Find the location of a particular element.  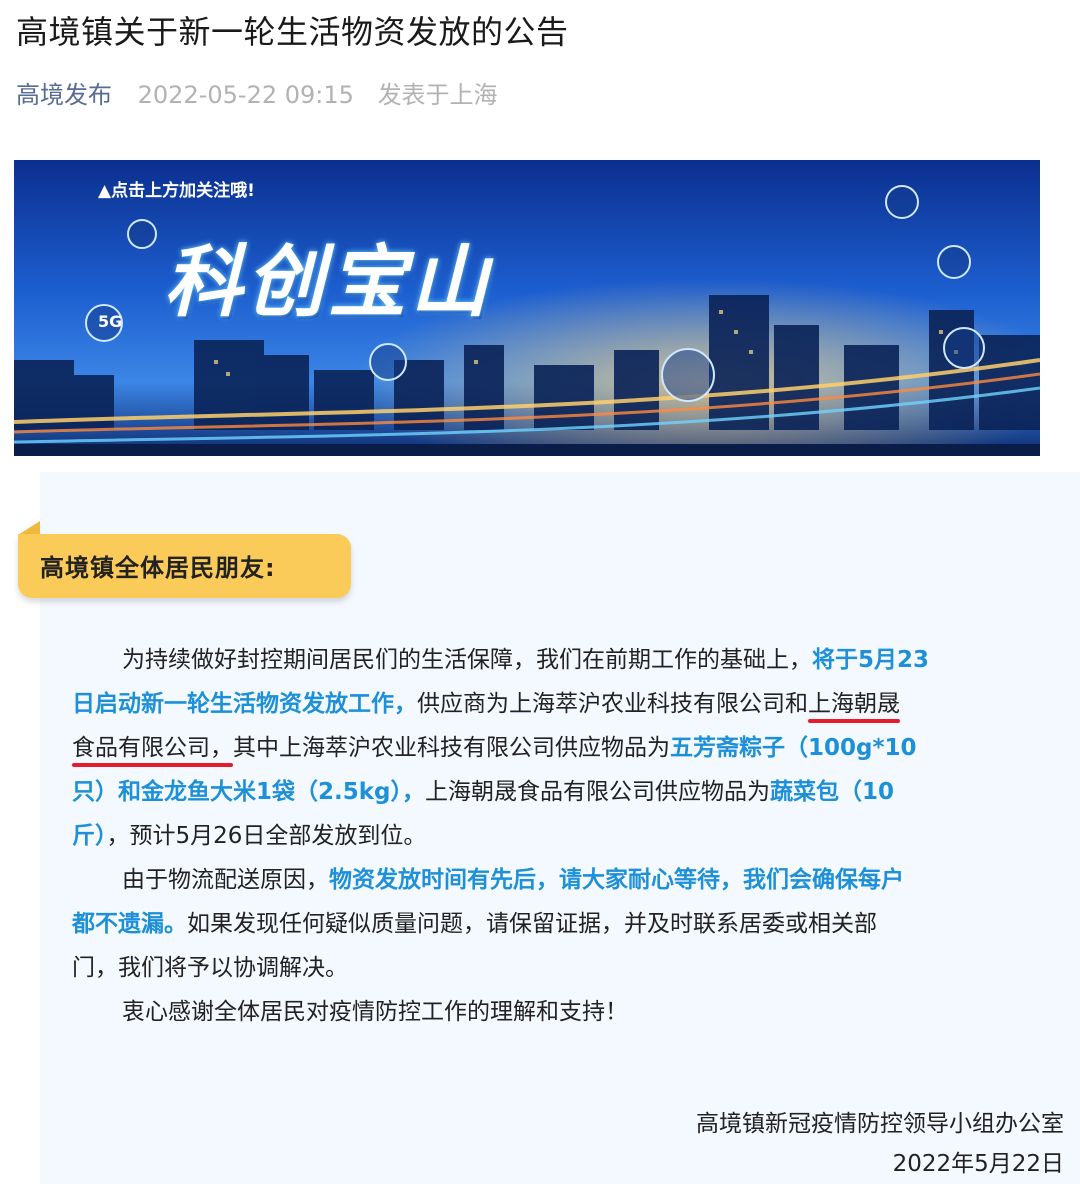

signature-date: 2022年5月22日 is located at coordinates (978, 1164).